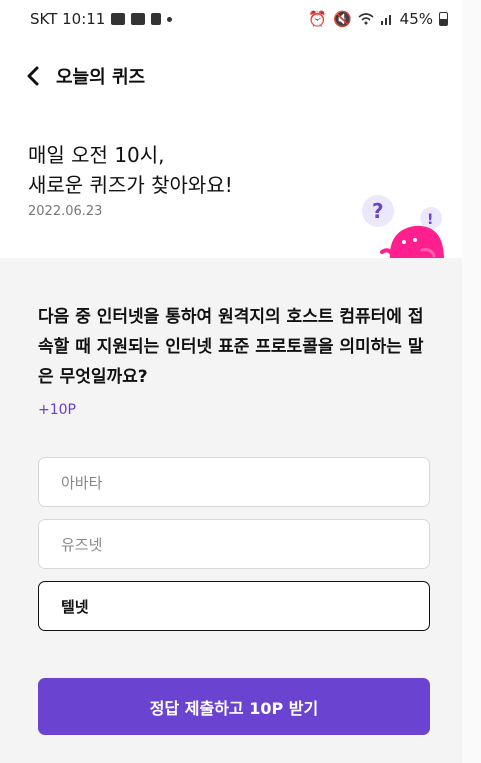  I want to click on hero-headline: 매일 오전 10시, 새로운 퀴즈가 찾아와요!, so click(130, 170).